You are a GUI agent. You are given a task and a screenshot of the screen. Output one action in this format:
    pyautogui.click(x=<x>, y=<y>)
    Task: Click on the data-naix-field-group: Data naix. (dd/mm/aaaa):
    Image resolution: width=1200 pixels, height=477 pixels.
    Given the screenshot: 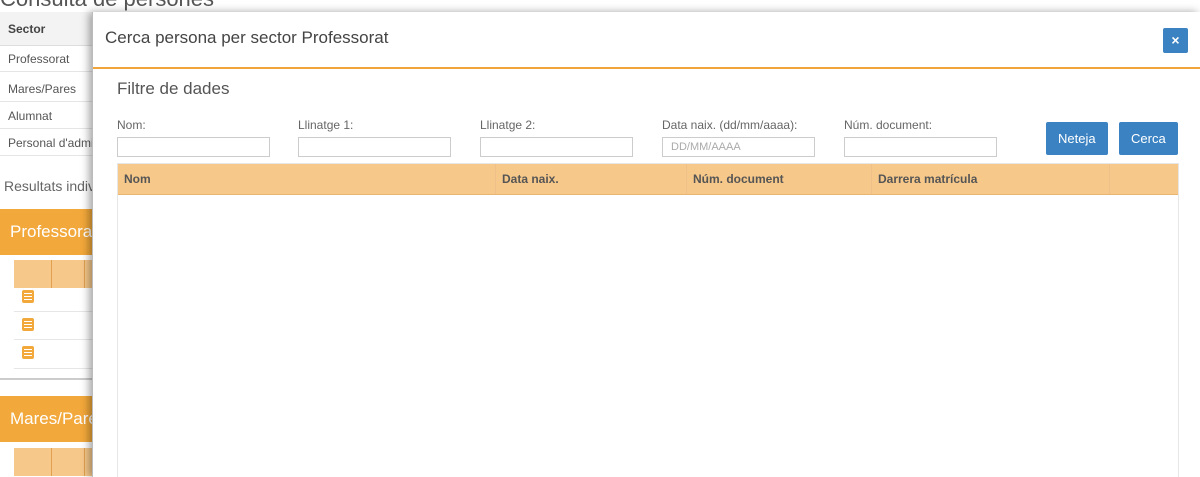 What is the action you would take?
    pyautogui.click(x=738, y=137)
    